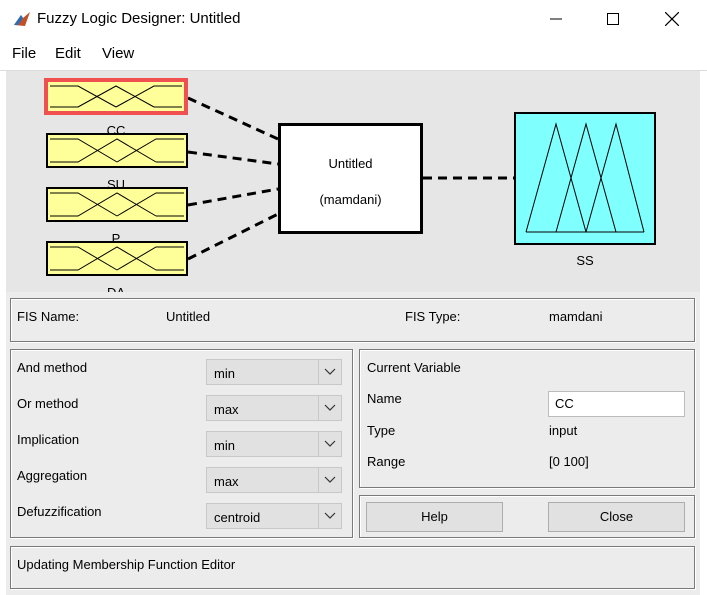 The width and height of the screenshot is (707, 595). Describe the element at coordinates (274, 408) in the screenshot. I see `or-method-select: max` at that location.